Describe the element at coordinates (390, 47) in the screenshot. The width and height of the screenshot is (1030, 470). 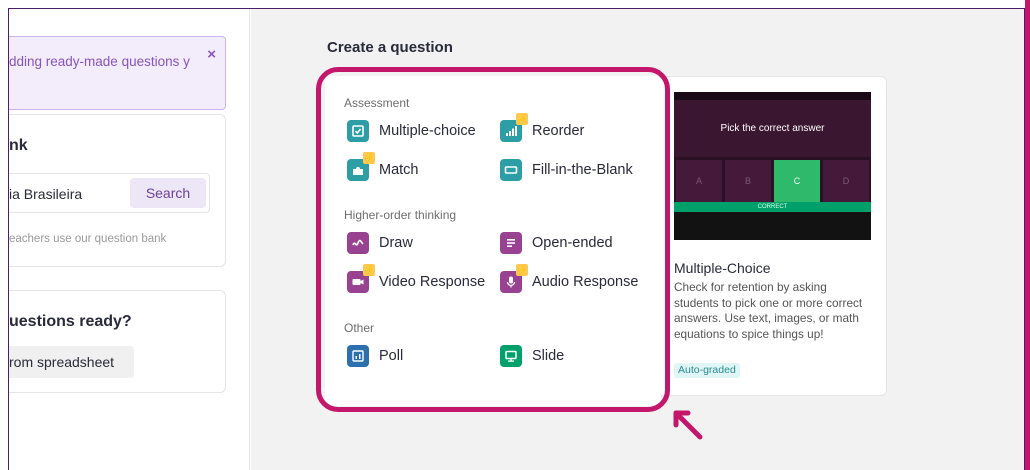
I see `create-question-title: Create a question` at that location.